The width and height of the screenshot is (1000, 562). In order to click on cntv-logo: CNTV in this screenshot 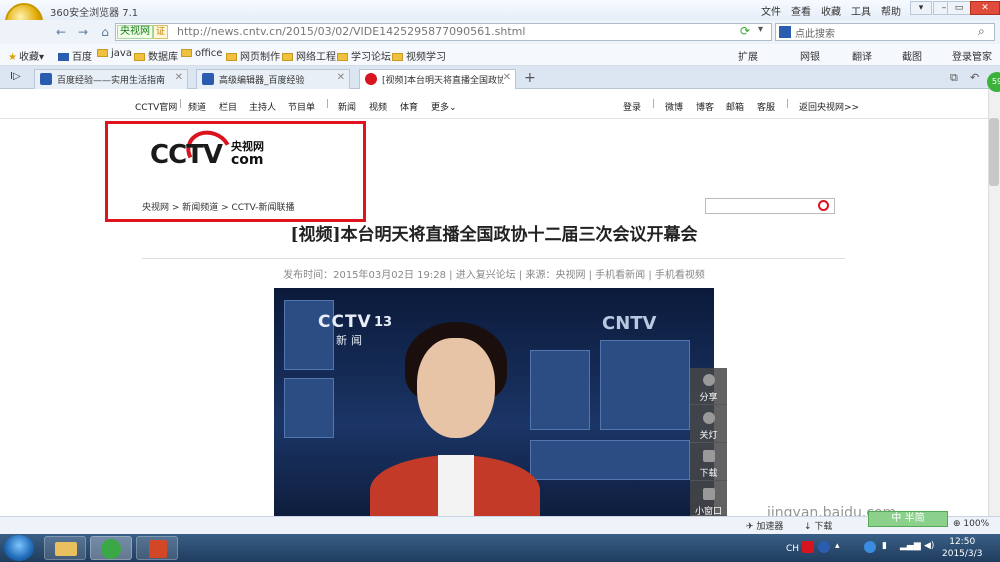, I will do `click(629, 323)`.